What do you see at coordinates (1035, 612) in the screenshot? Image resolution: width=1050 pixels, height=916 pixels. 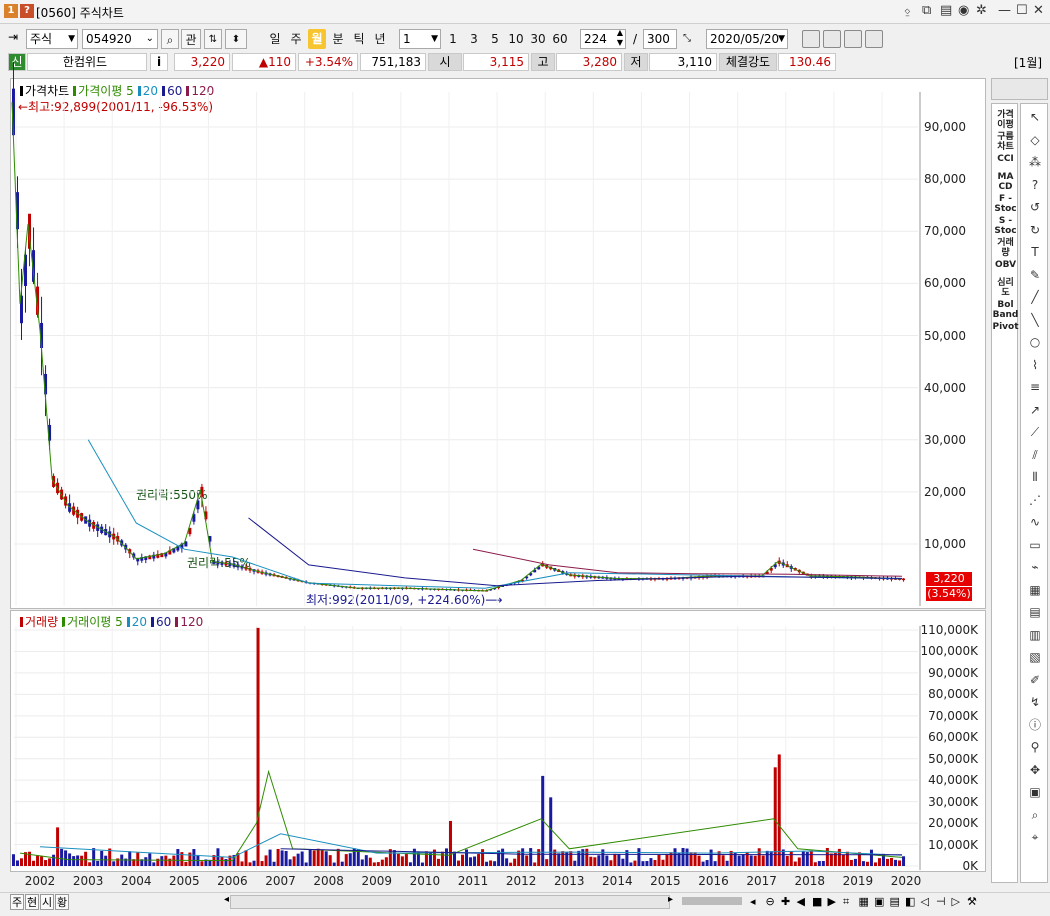 I see `note-icon: ▤` at bounding box center [1035, 612].